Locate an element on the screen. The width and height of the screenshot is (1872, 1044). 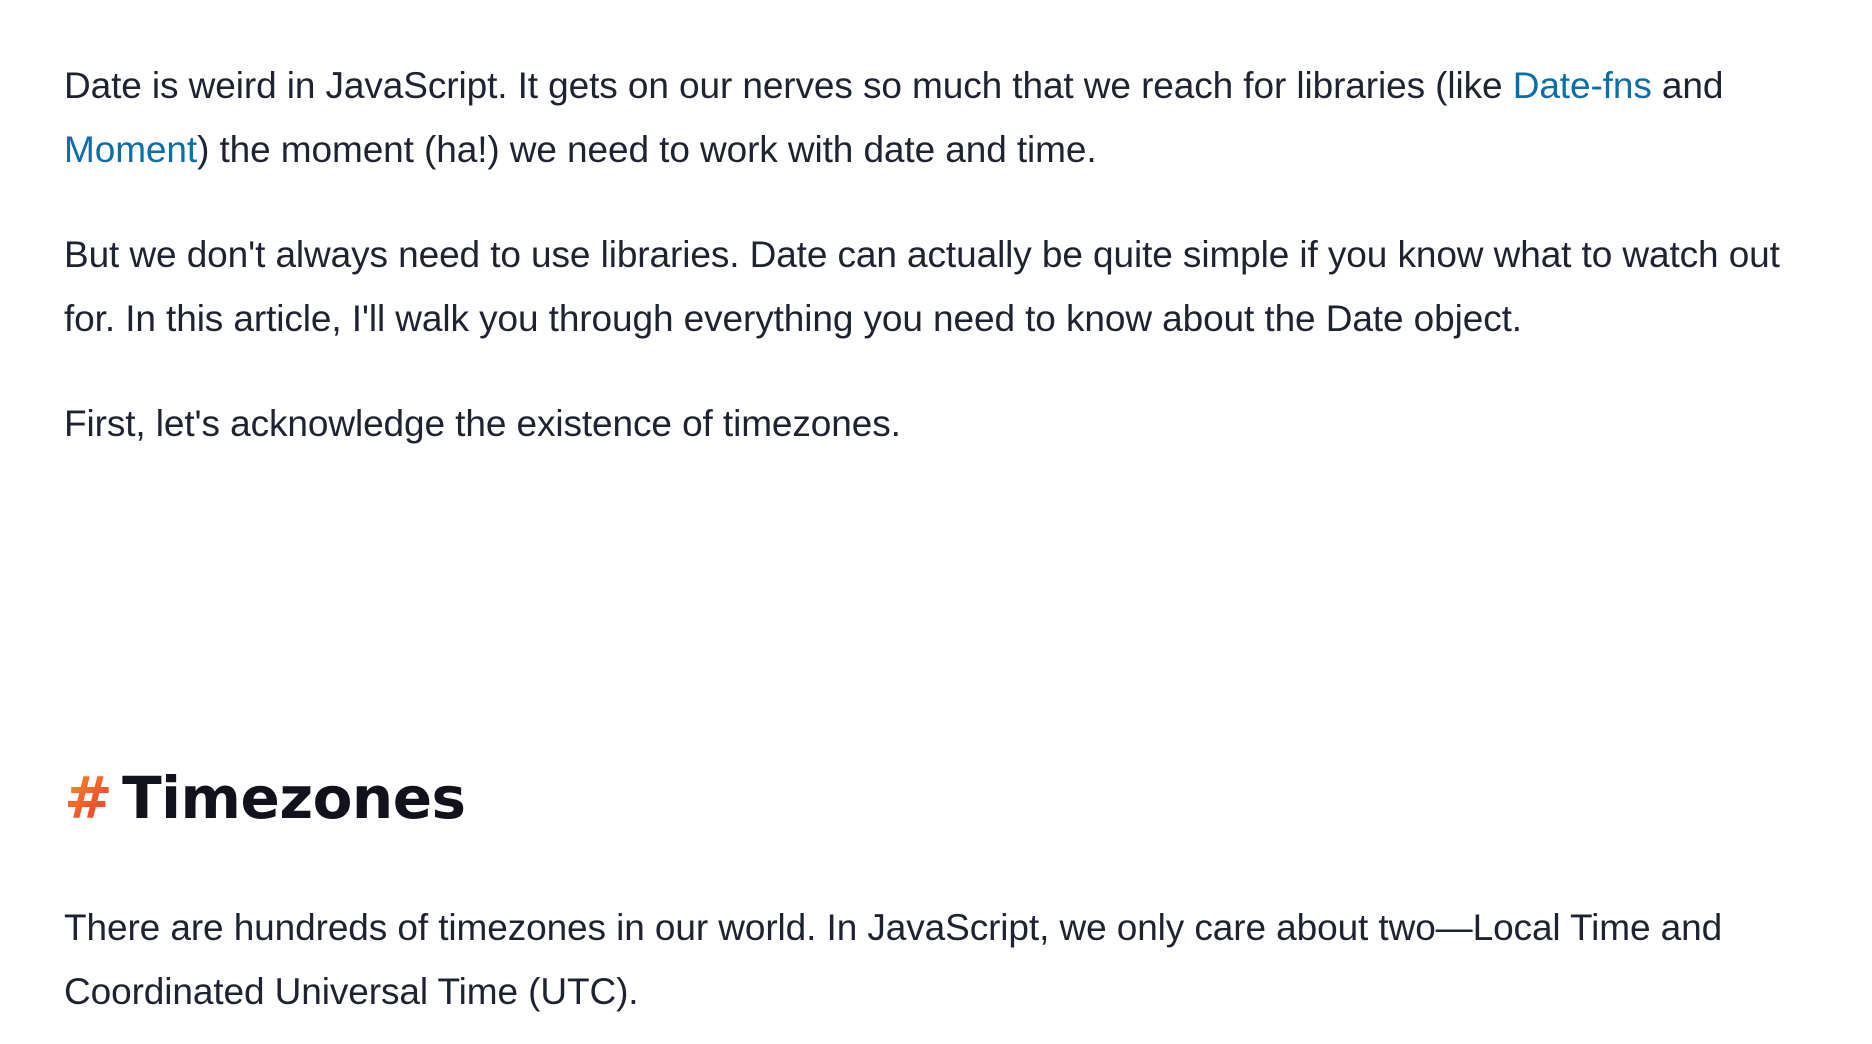
section-heading-timezones: # Timezones is located at coordinates (265, 798).